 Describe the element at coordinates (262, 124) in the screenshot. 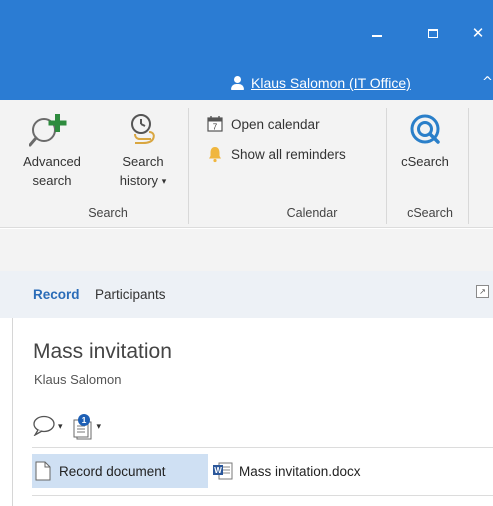

I see `open-calendar-button: 7 Open calendar` at that location.